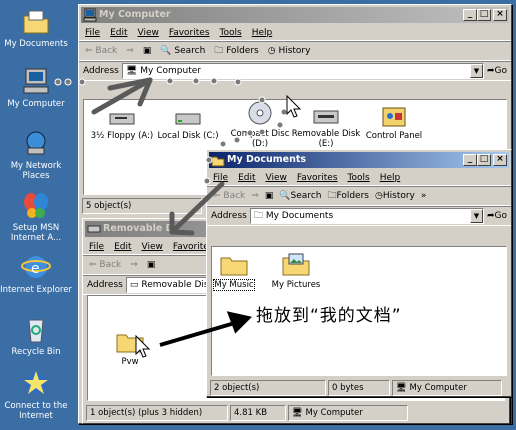 The height and width of the screenshot is (430, 516). I want to click on file-label: Control Panel, so click(394, 136).